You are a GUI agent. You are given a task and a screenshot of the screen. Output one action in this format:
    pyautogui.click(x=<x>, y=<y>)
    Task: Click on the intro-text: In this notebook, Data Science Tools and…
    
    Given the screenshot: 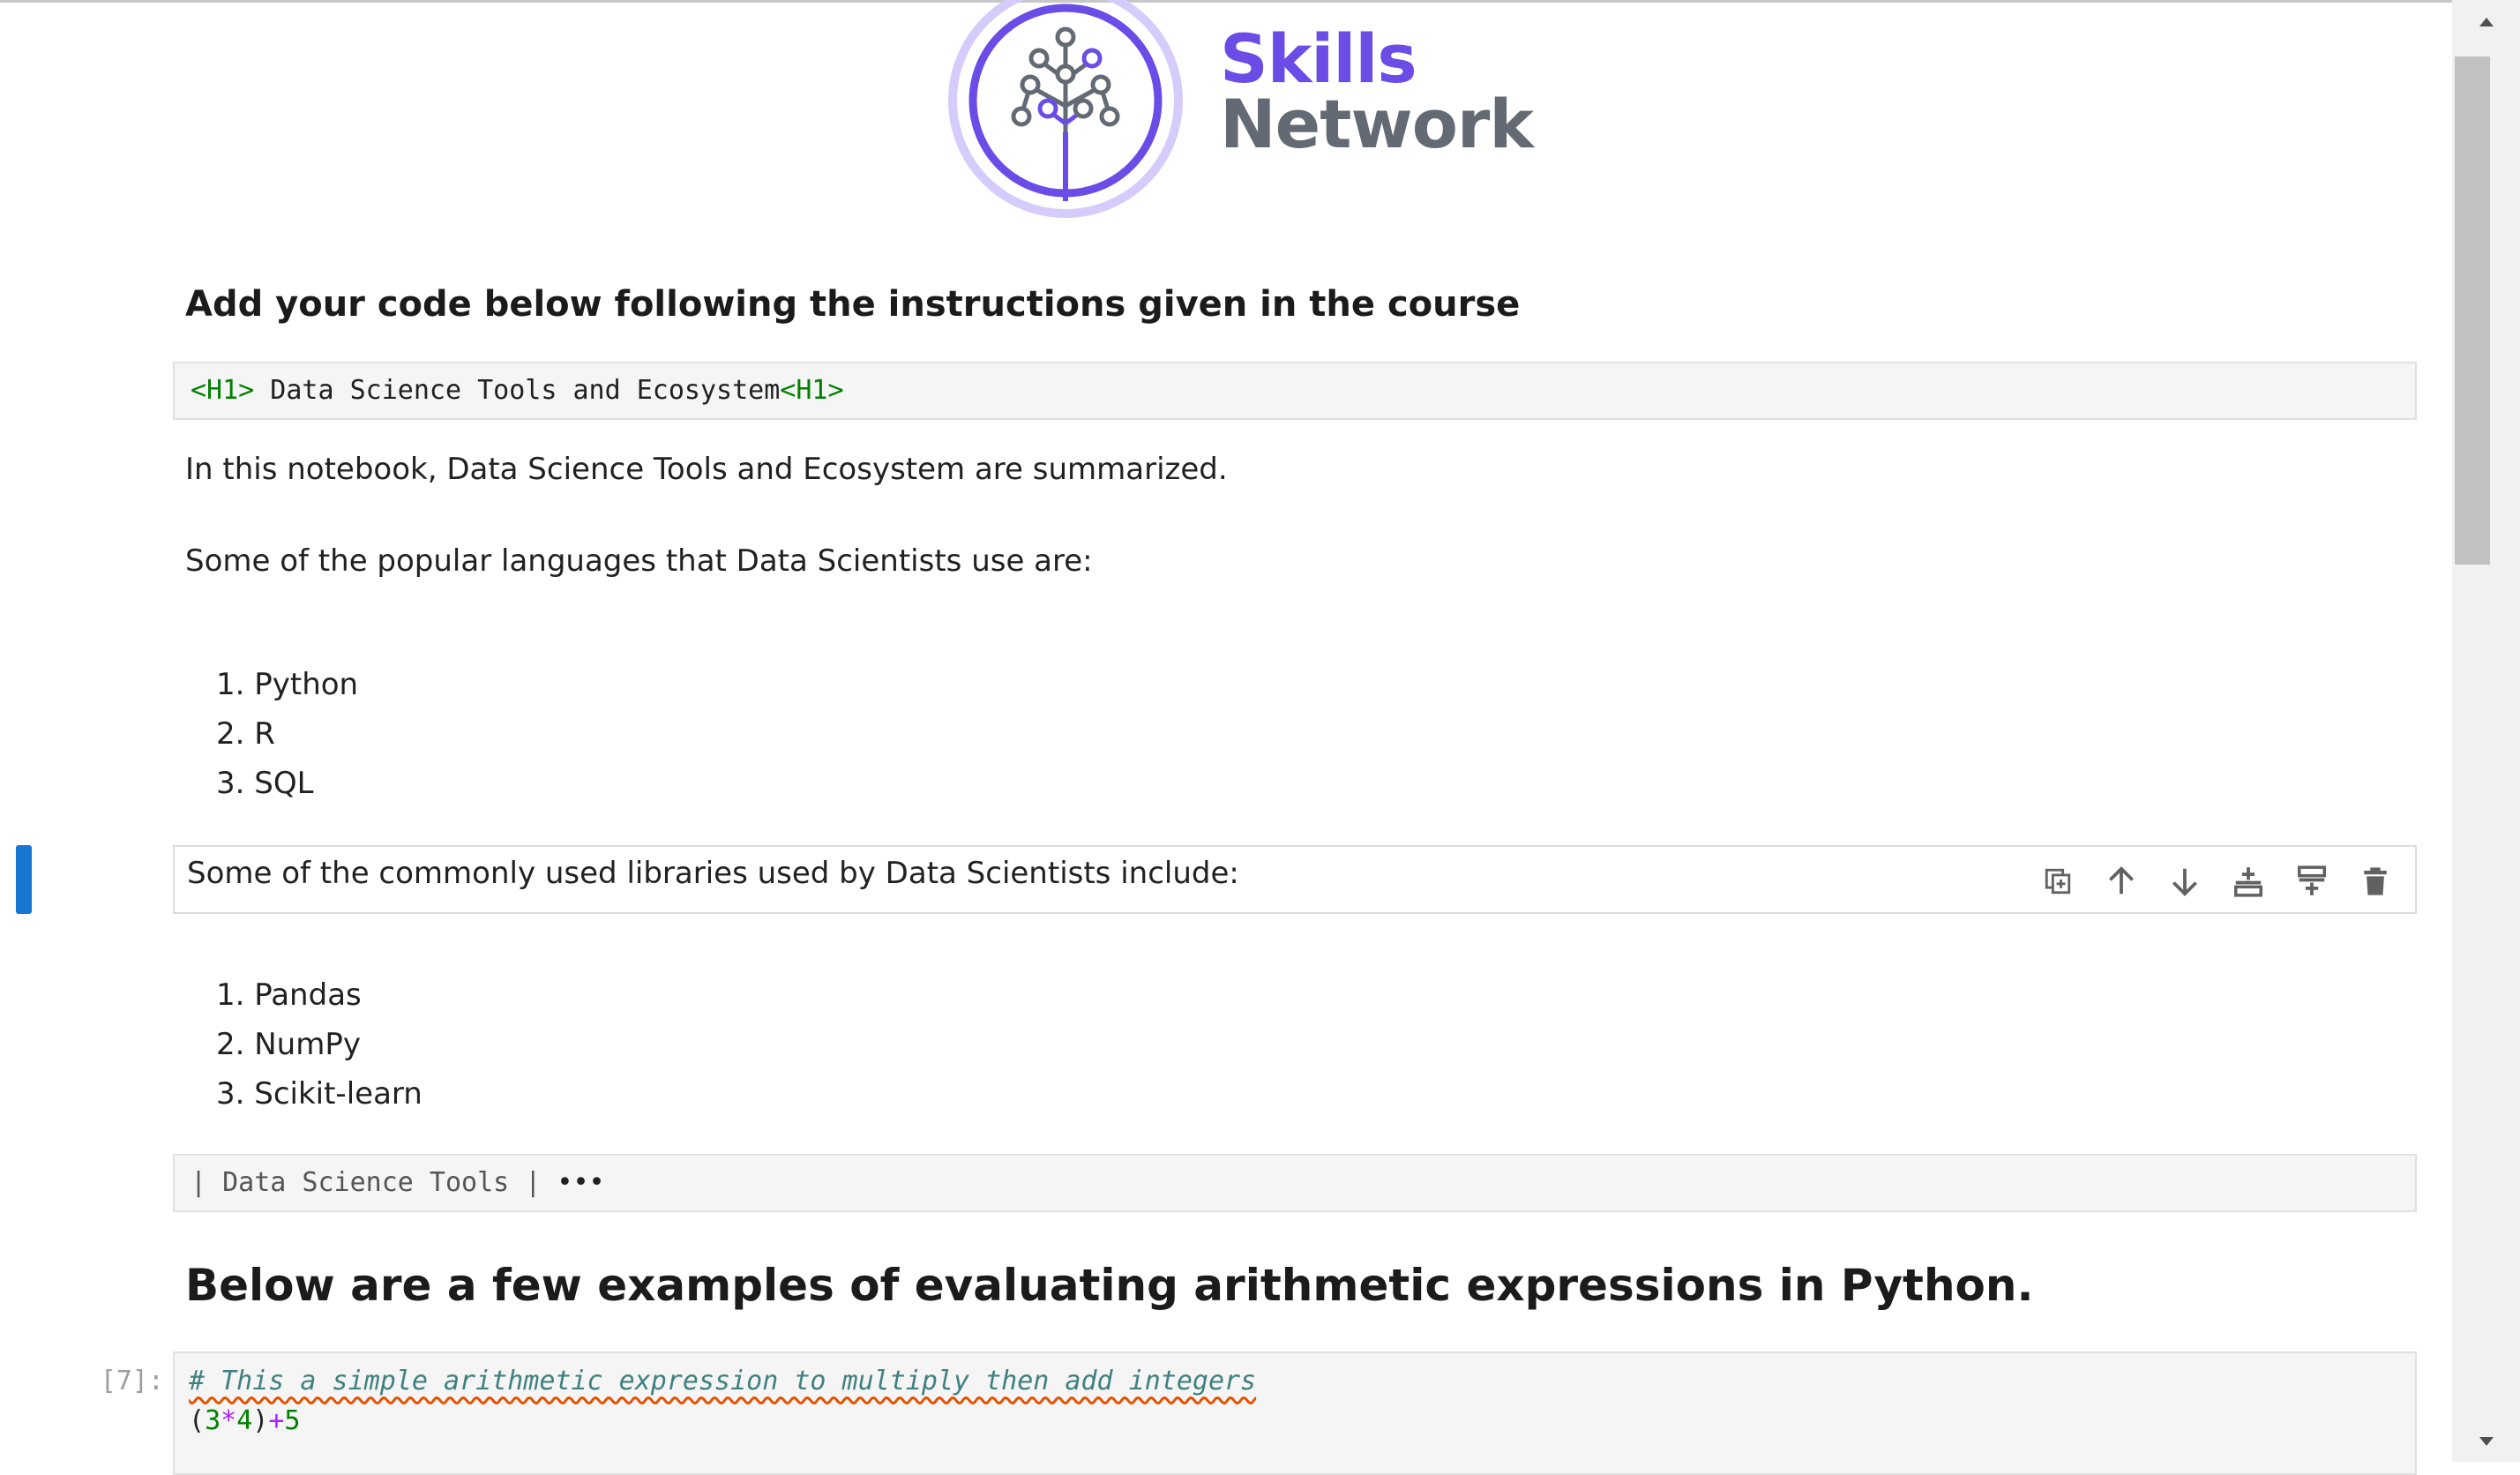 What is the action you would take?
    pyautogui.click(x=706, y=469)
    